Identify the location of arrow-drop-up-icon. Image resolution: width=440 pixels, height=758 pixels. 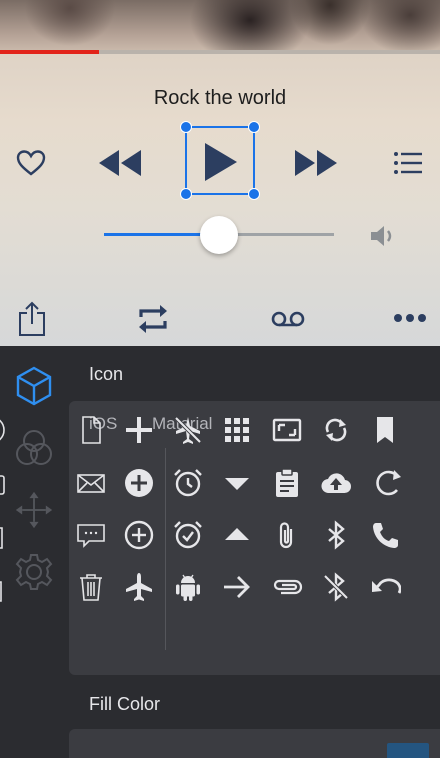
(237, 535).